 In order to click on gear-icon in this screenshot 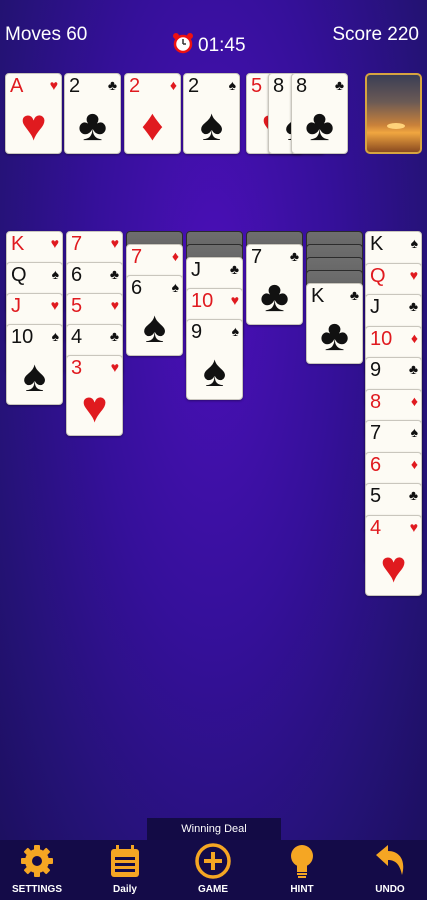, I will do `click(37, 863)`.